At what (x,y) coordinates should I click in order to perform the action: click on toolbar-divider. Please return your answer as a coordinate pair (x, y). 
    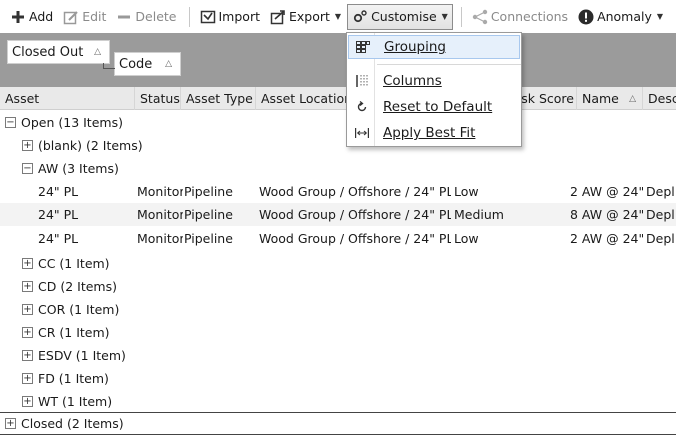
    Looking at the image, I should click on (461, 16).